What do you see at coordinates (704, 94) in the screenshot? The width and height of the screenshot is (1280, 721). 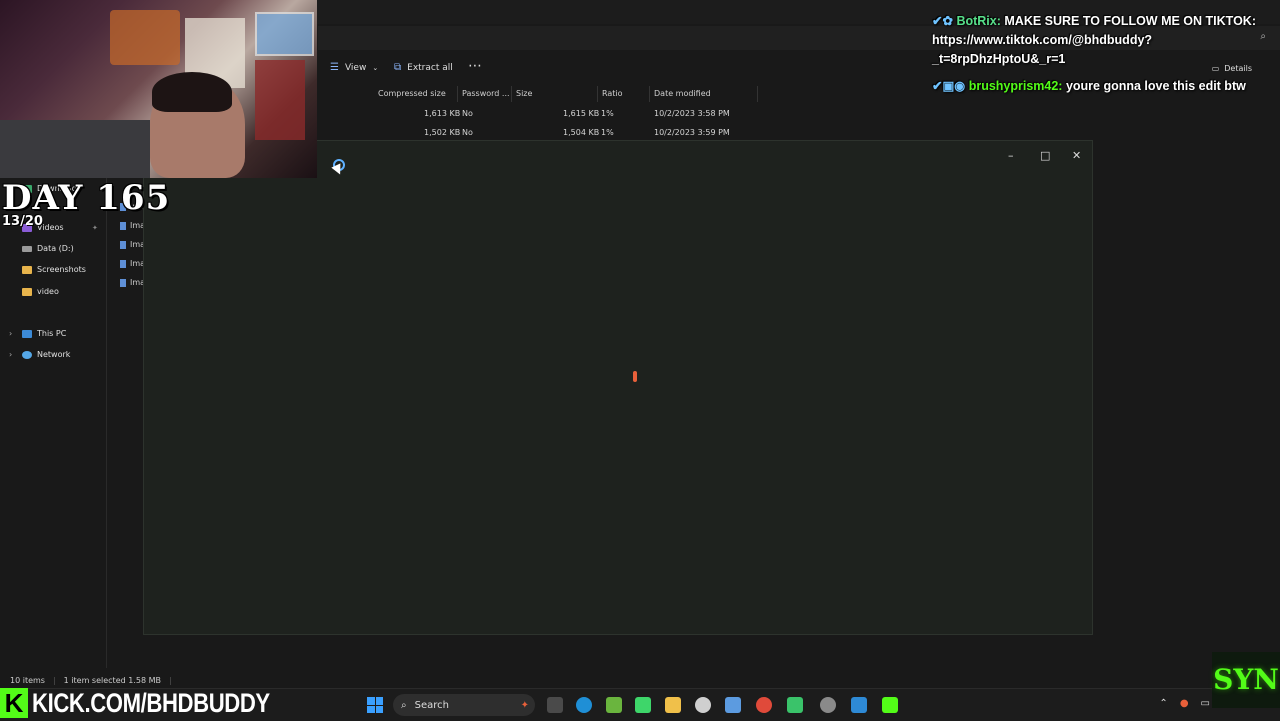 I see `column-date-modified: Date modified` at bounding box center [704, 94].